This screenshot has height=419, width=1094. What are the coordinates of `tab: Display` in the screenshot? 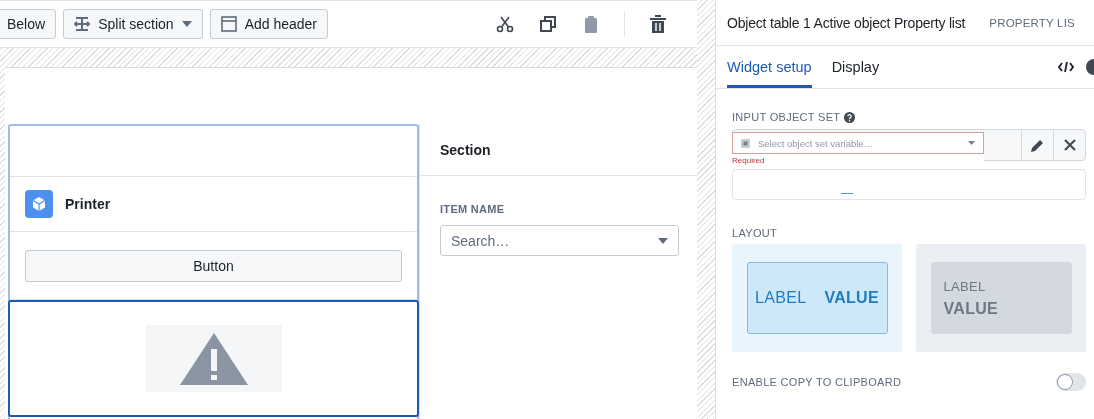 It's located at (855, 68).